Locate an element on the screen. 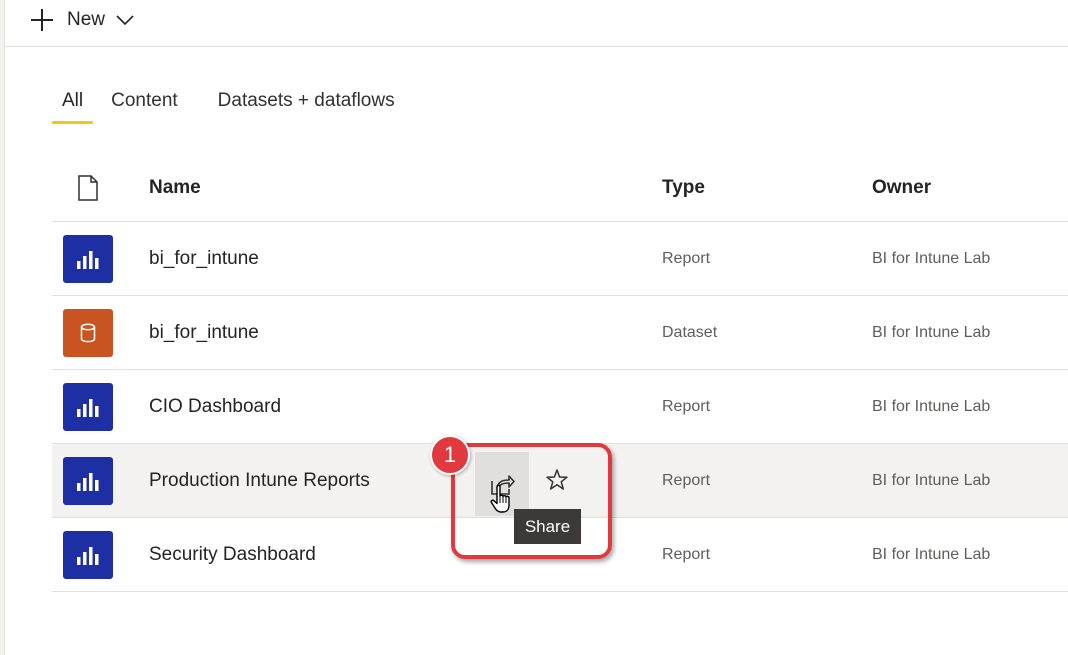  column-header-name: Name is located at coordinates (175, 188).